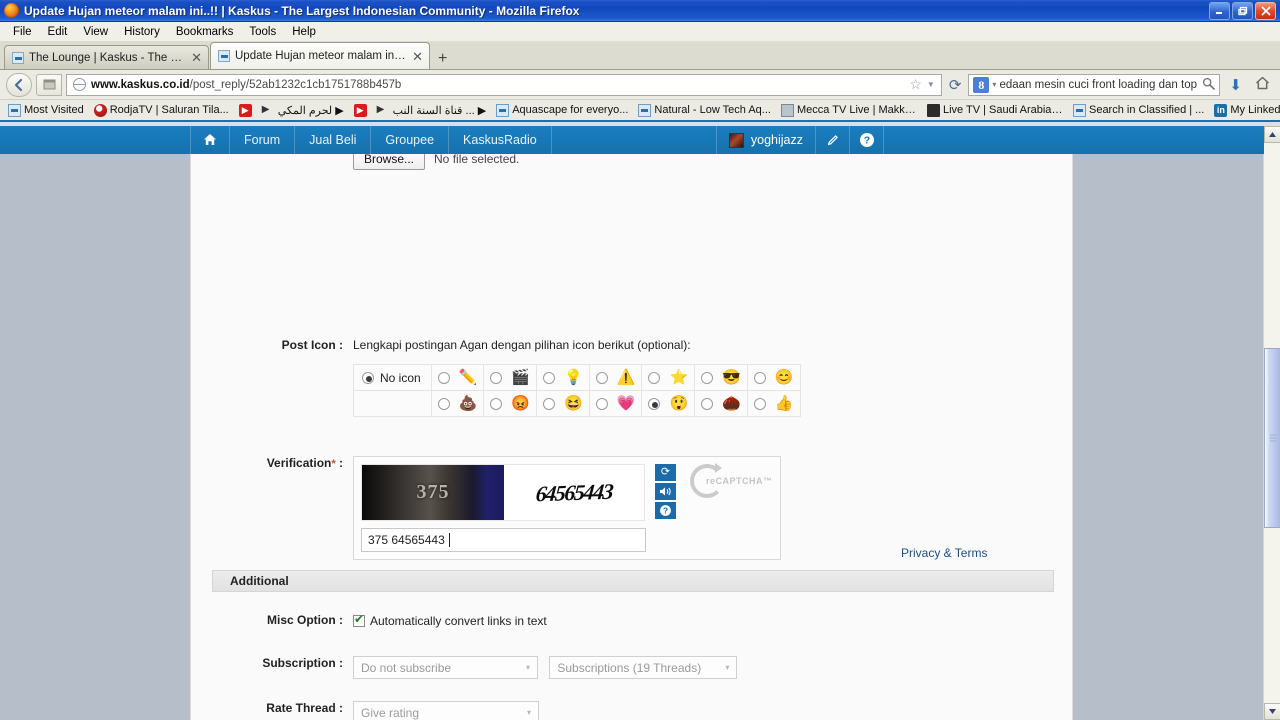 This screenshot has width=1280, height=720. What do you see at coordinates (95, 32) in the screenshot?
I see `menu-view: View` at bounding box center [95, 32].